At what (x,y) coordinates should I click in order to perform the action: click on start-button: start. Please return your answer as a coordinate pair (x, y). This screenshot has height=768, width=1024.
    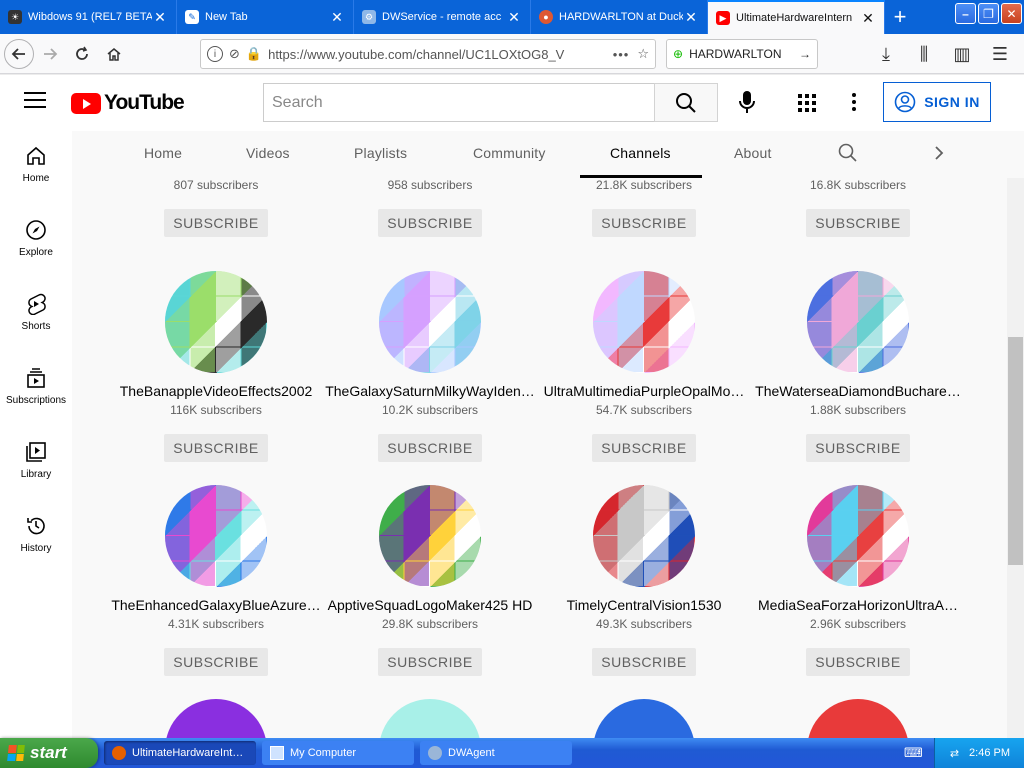
    Looking at the image, I should click on (49, 753).